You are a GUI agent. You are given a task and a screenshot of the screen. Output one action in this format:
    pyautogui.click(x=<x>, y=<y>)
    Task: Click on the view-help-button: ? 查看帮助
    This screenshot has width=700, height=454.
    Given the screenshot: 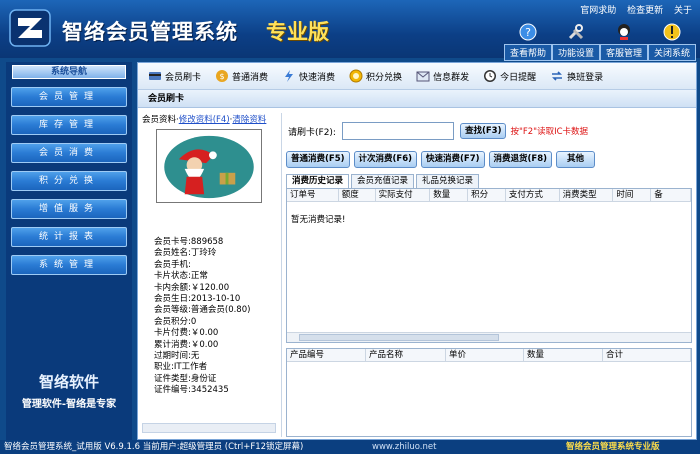 What is the action you would take?
    pyautogui.click(x=528, y=41)
    